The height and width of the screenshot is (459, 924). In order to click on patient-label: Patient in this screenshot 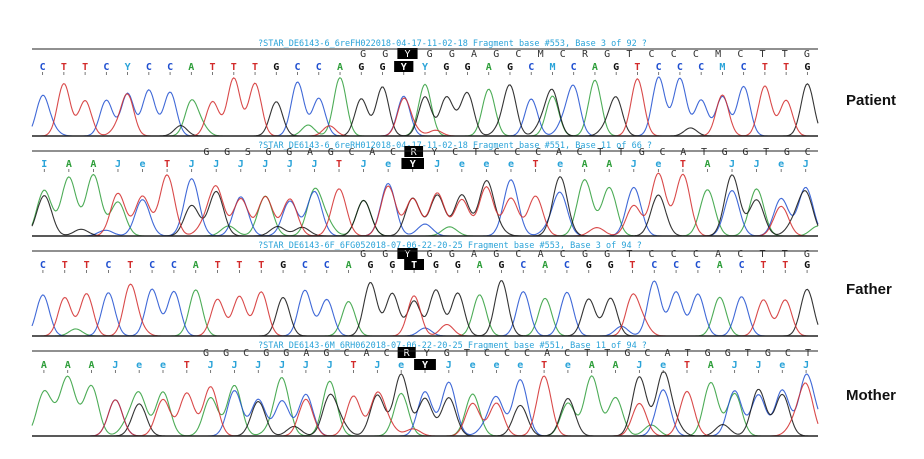, I will do `click(871, 100)`.